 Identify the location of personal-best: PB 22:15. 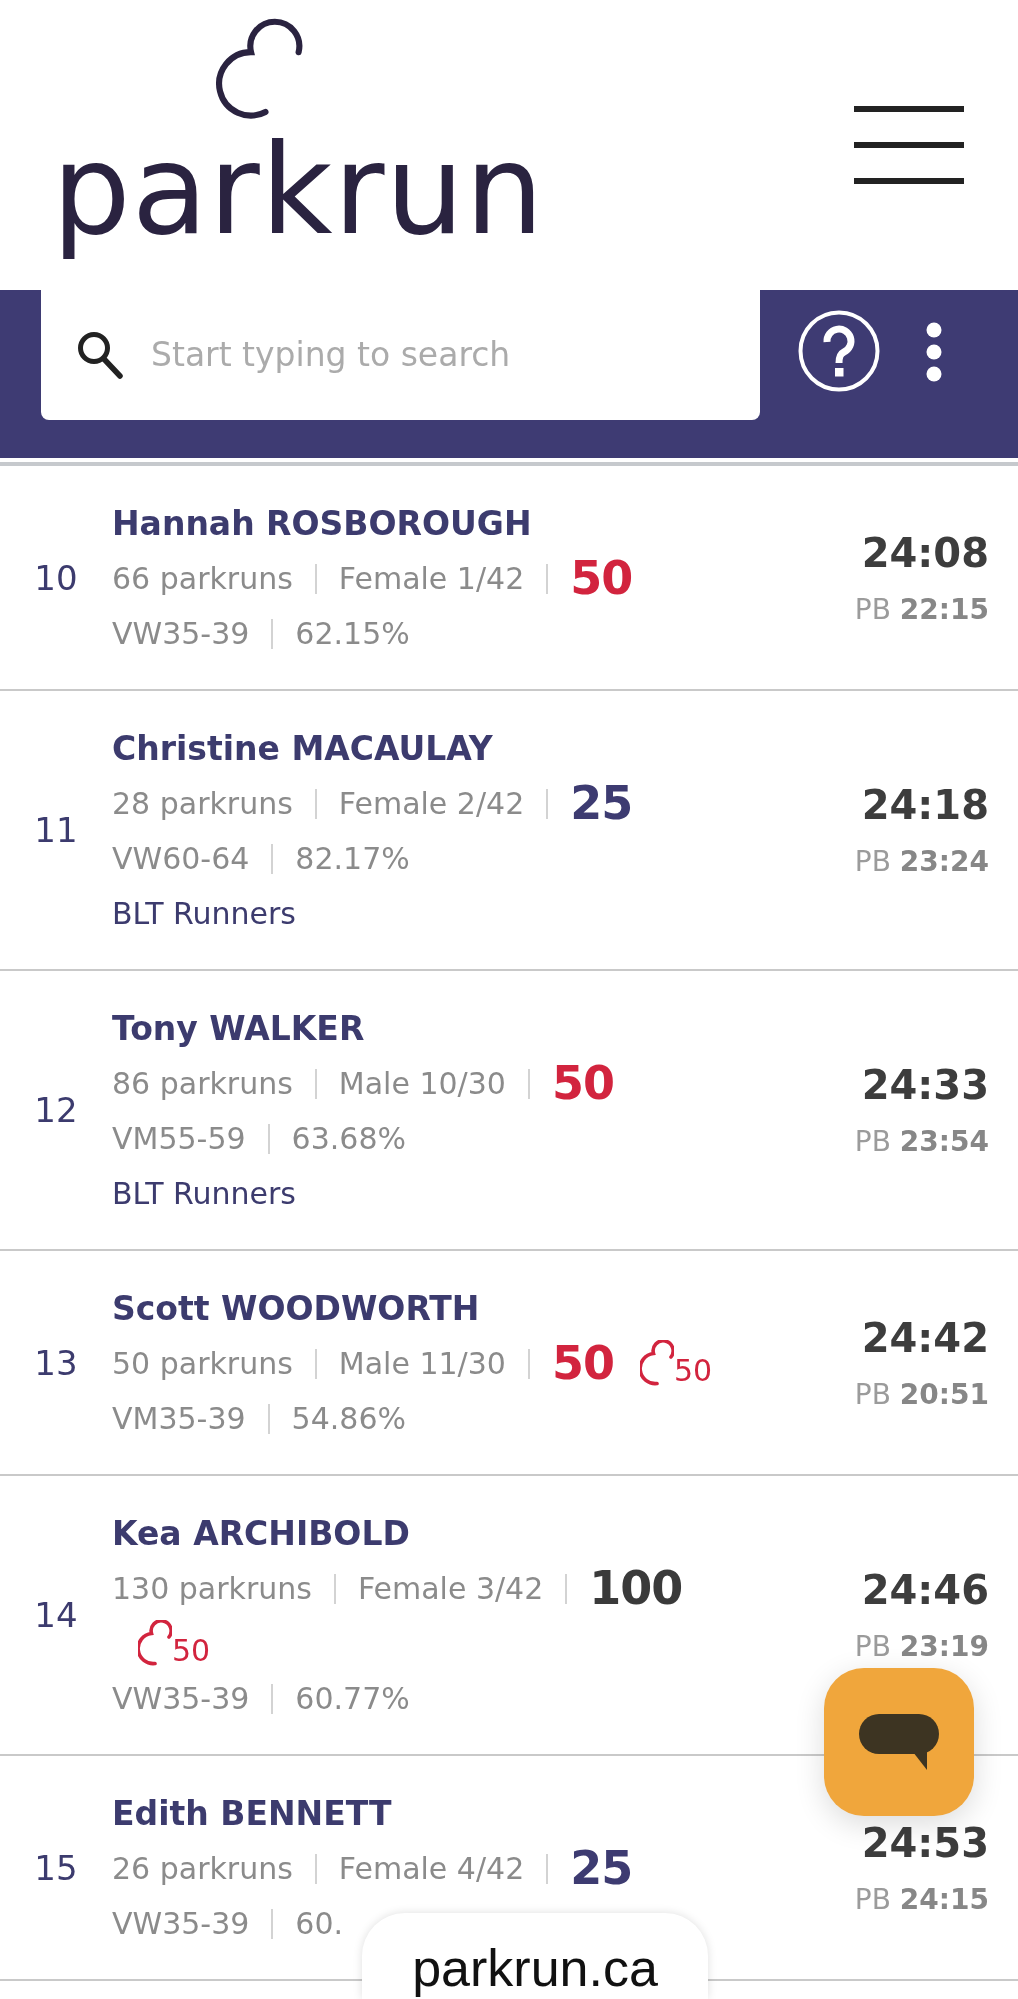
(921, 609).